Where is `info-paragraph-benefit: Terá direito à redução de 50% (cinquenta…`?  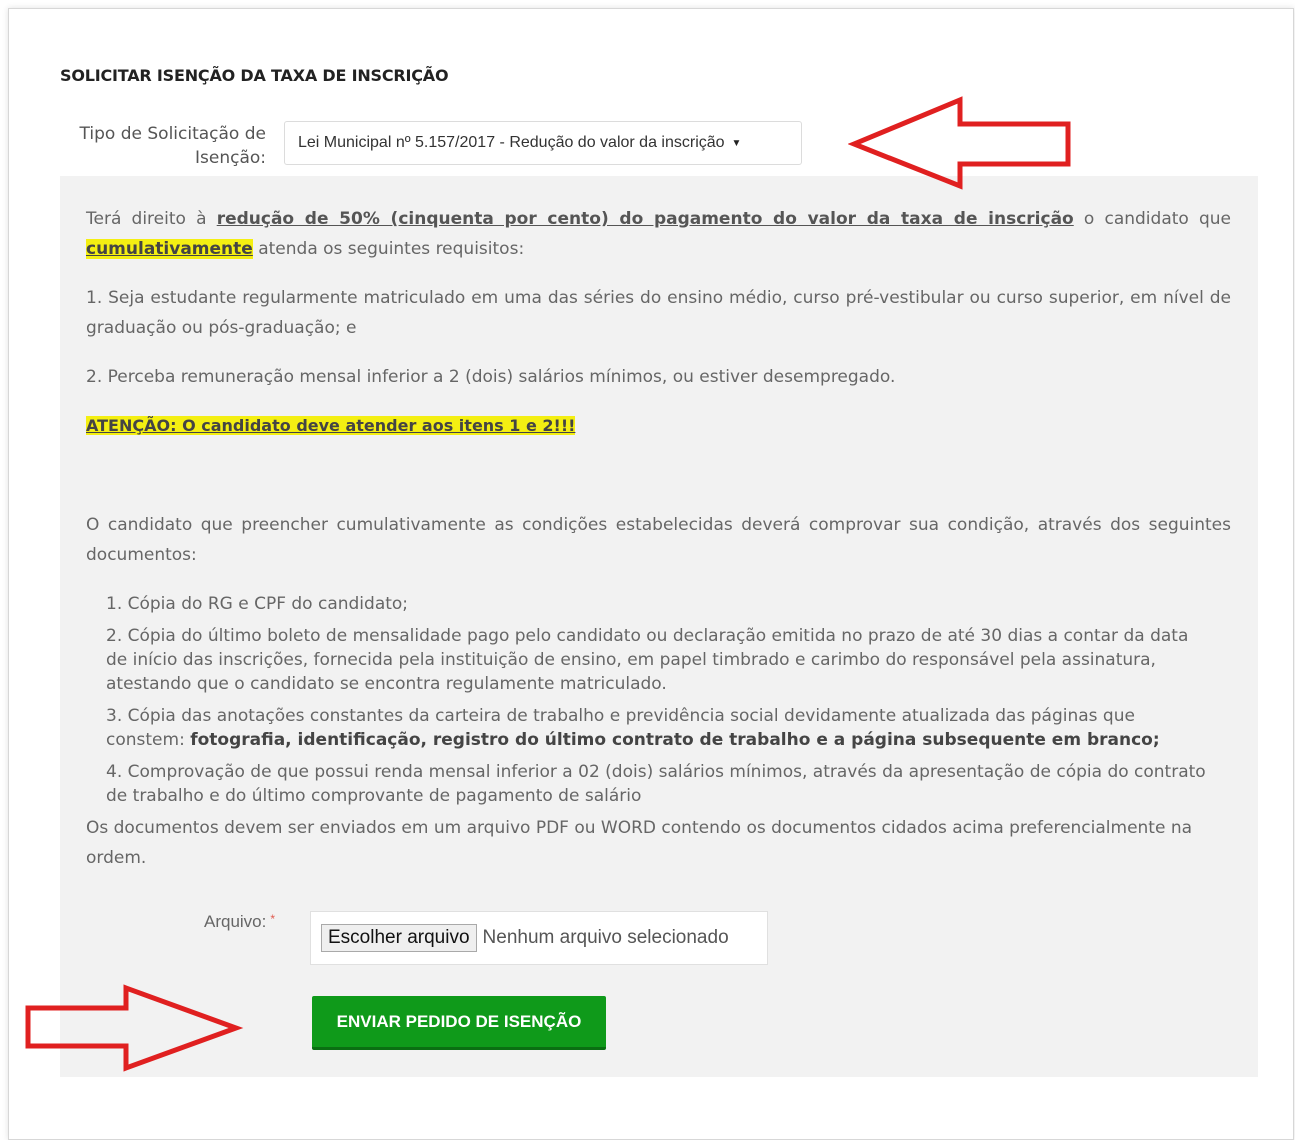 info-paragraph-benefit: Terá direito à redução de 50% (cinquenta… is located at coordinates (658, 234).